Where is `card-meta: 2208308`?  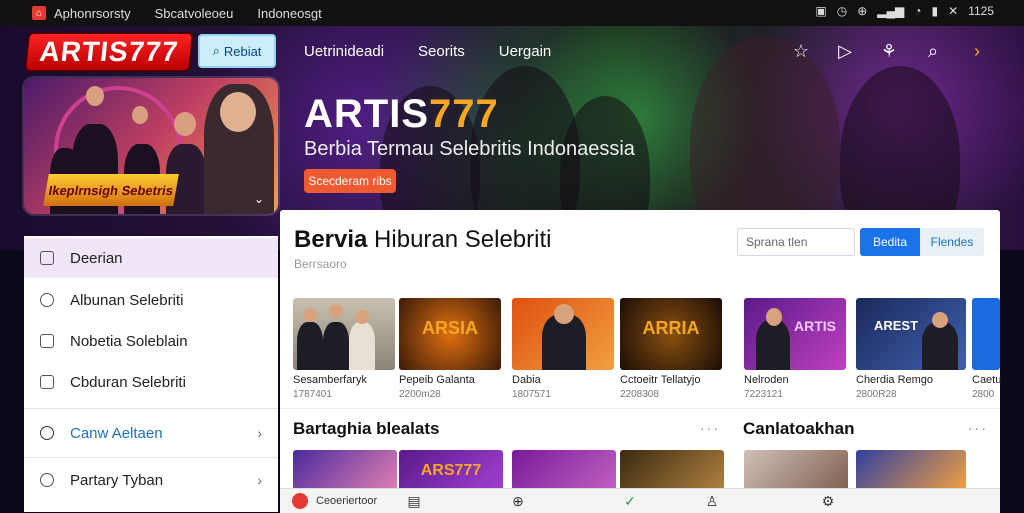 card-meta: 2208308 is located at coordinates (639, 394).